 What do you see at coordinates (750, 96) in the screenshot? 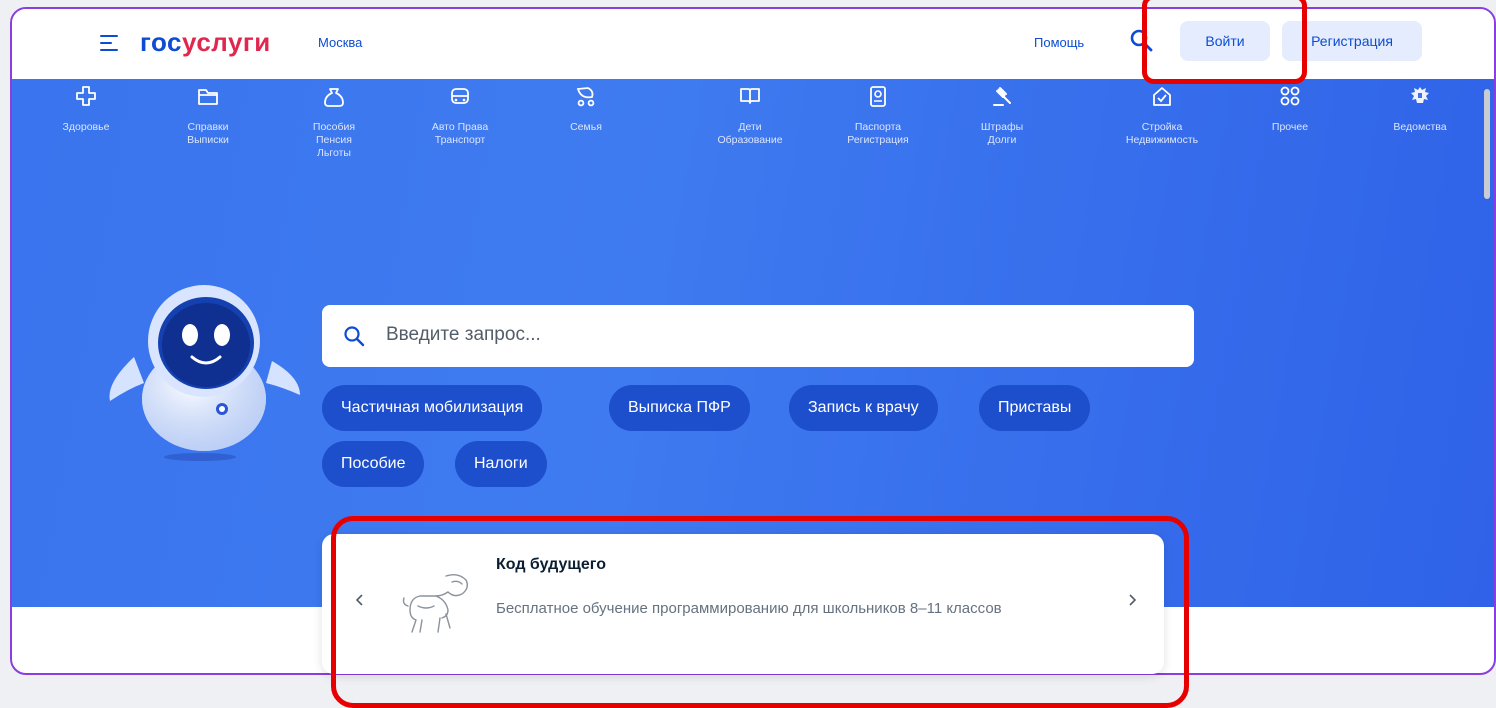
I see `book-icon` at bounding box center [750, 96].